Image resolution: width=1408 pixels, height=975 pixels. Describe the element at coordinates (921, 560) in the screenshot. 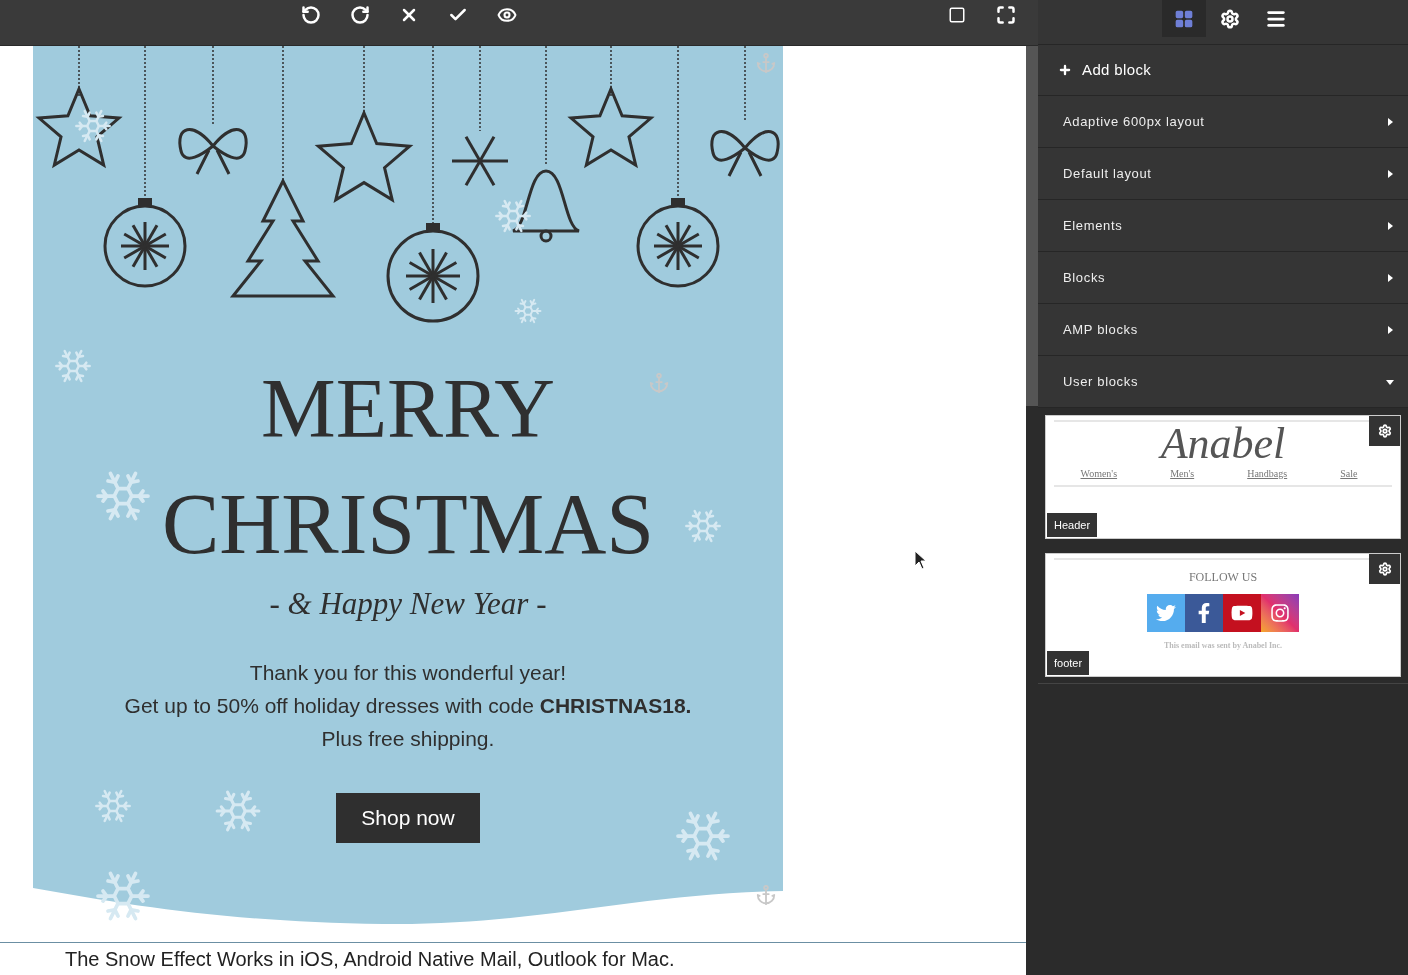

I see `pointer-icon` at that location.